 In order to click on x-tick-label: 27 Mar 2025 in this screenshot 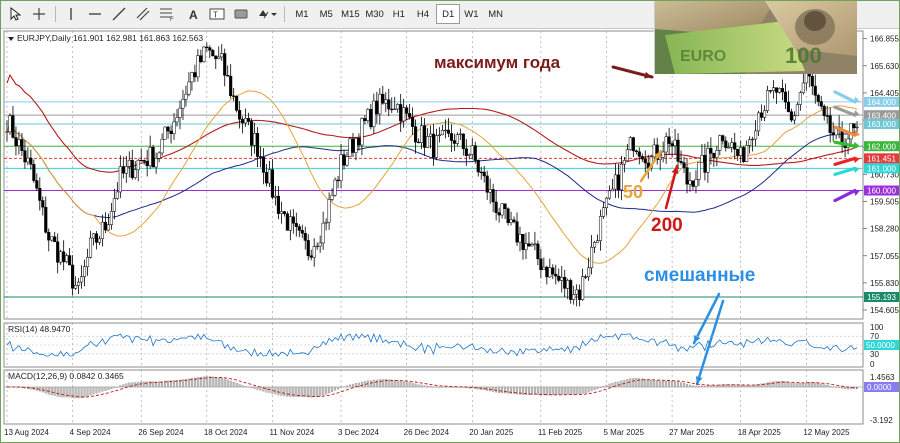, I will do `click(691, 432)`.